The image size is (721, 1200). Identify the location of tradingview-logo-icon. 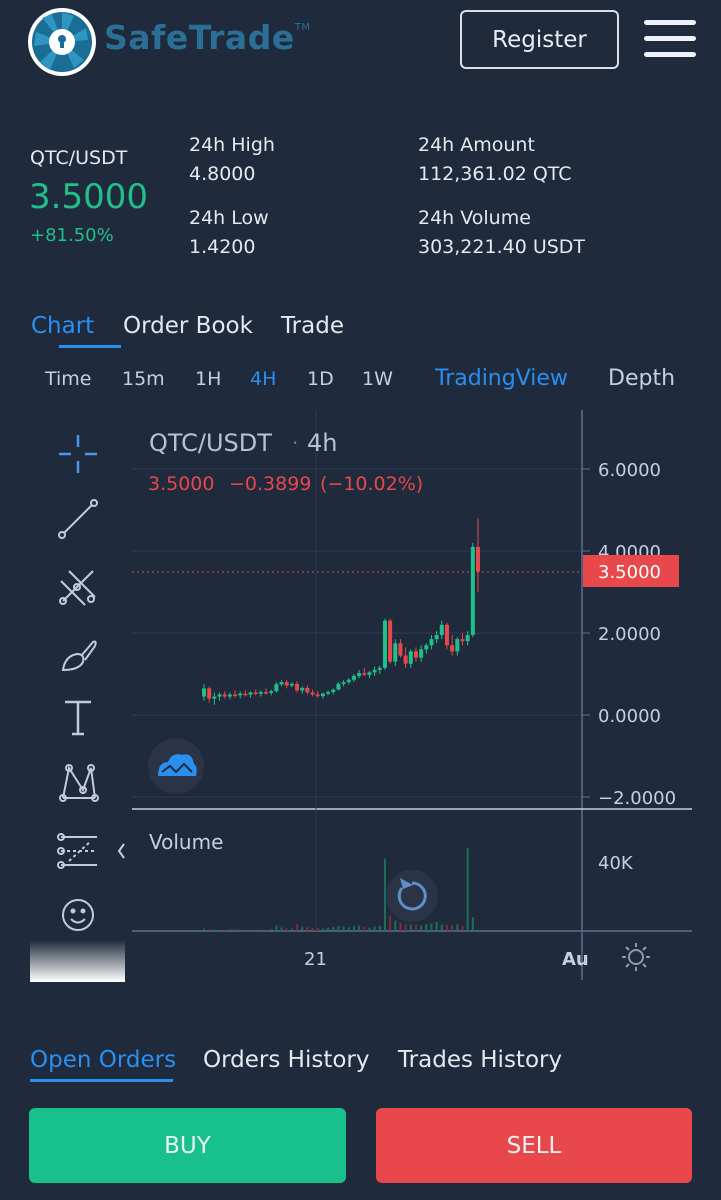
(176, 766).